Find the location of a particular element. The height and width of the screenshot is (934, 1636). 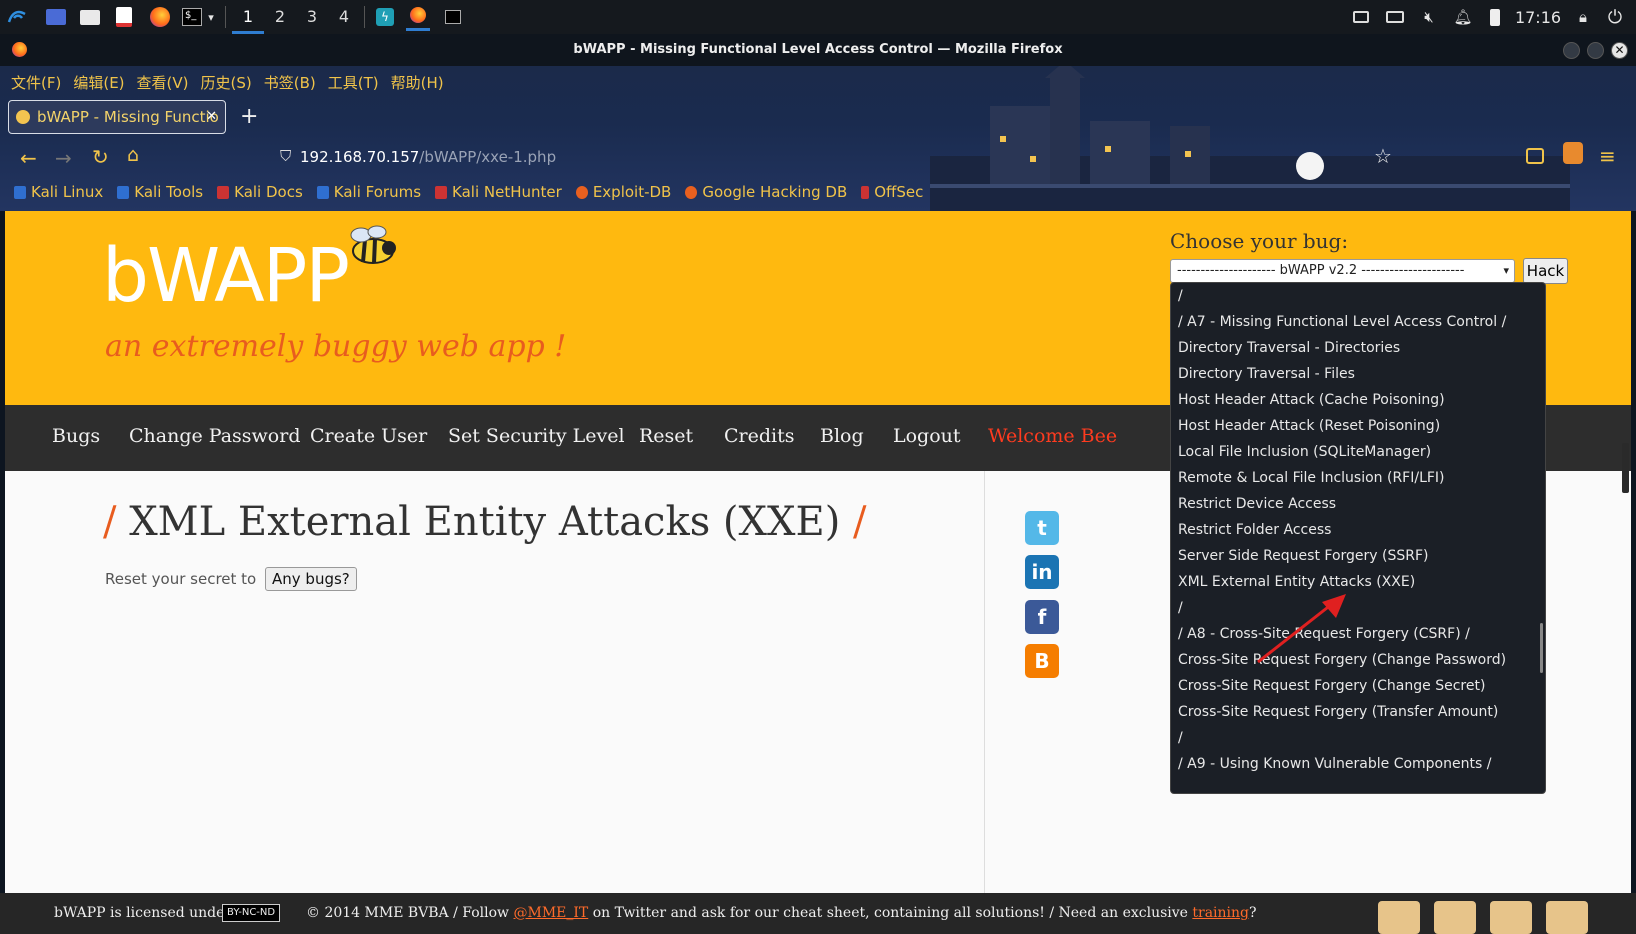

files-icon is located at coordinates (90, 17).